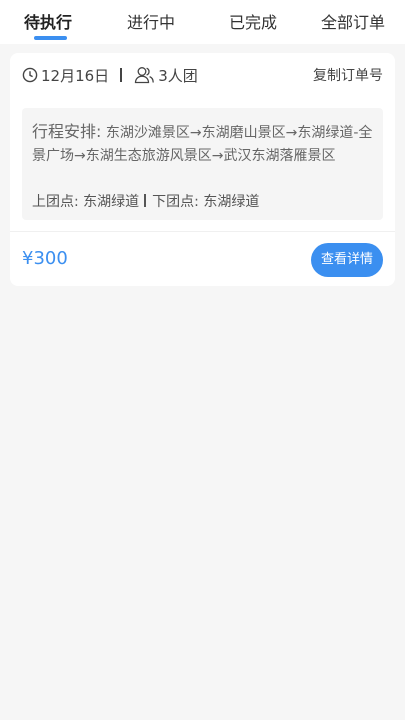 The image size is (405, 720). What do you see at coordinates (50, 38) in the screenshot?
I see `active-tab-indicator` at bounding box center [50, 38].